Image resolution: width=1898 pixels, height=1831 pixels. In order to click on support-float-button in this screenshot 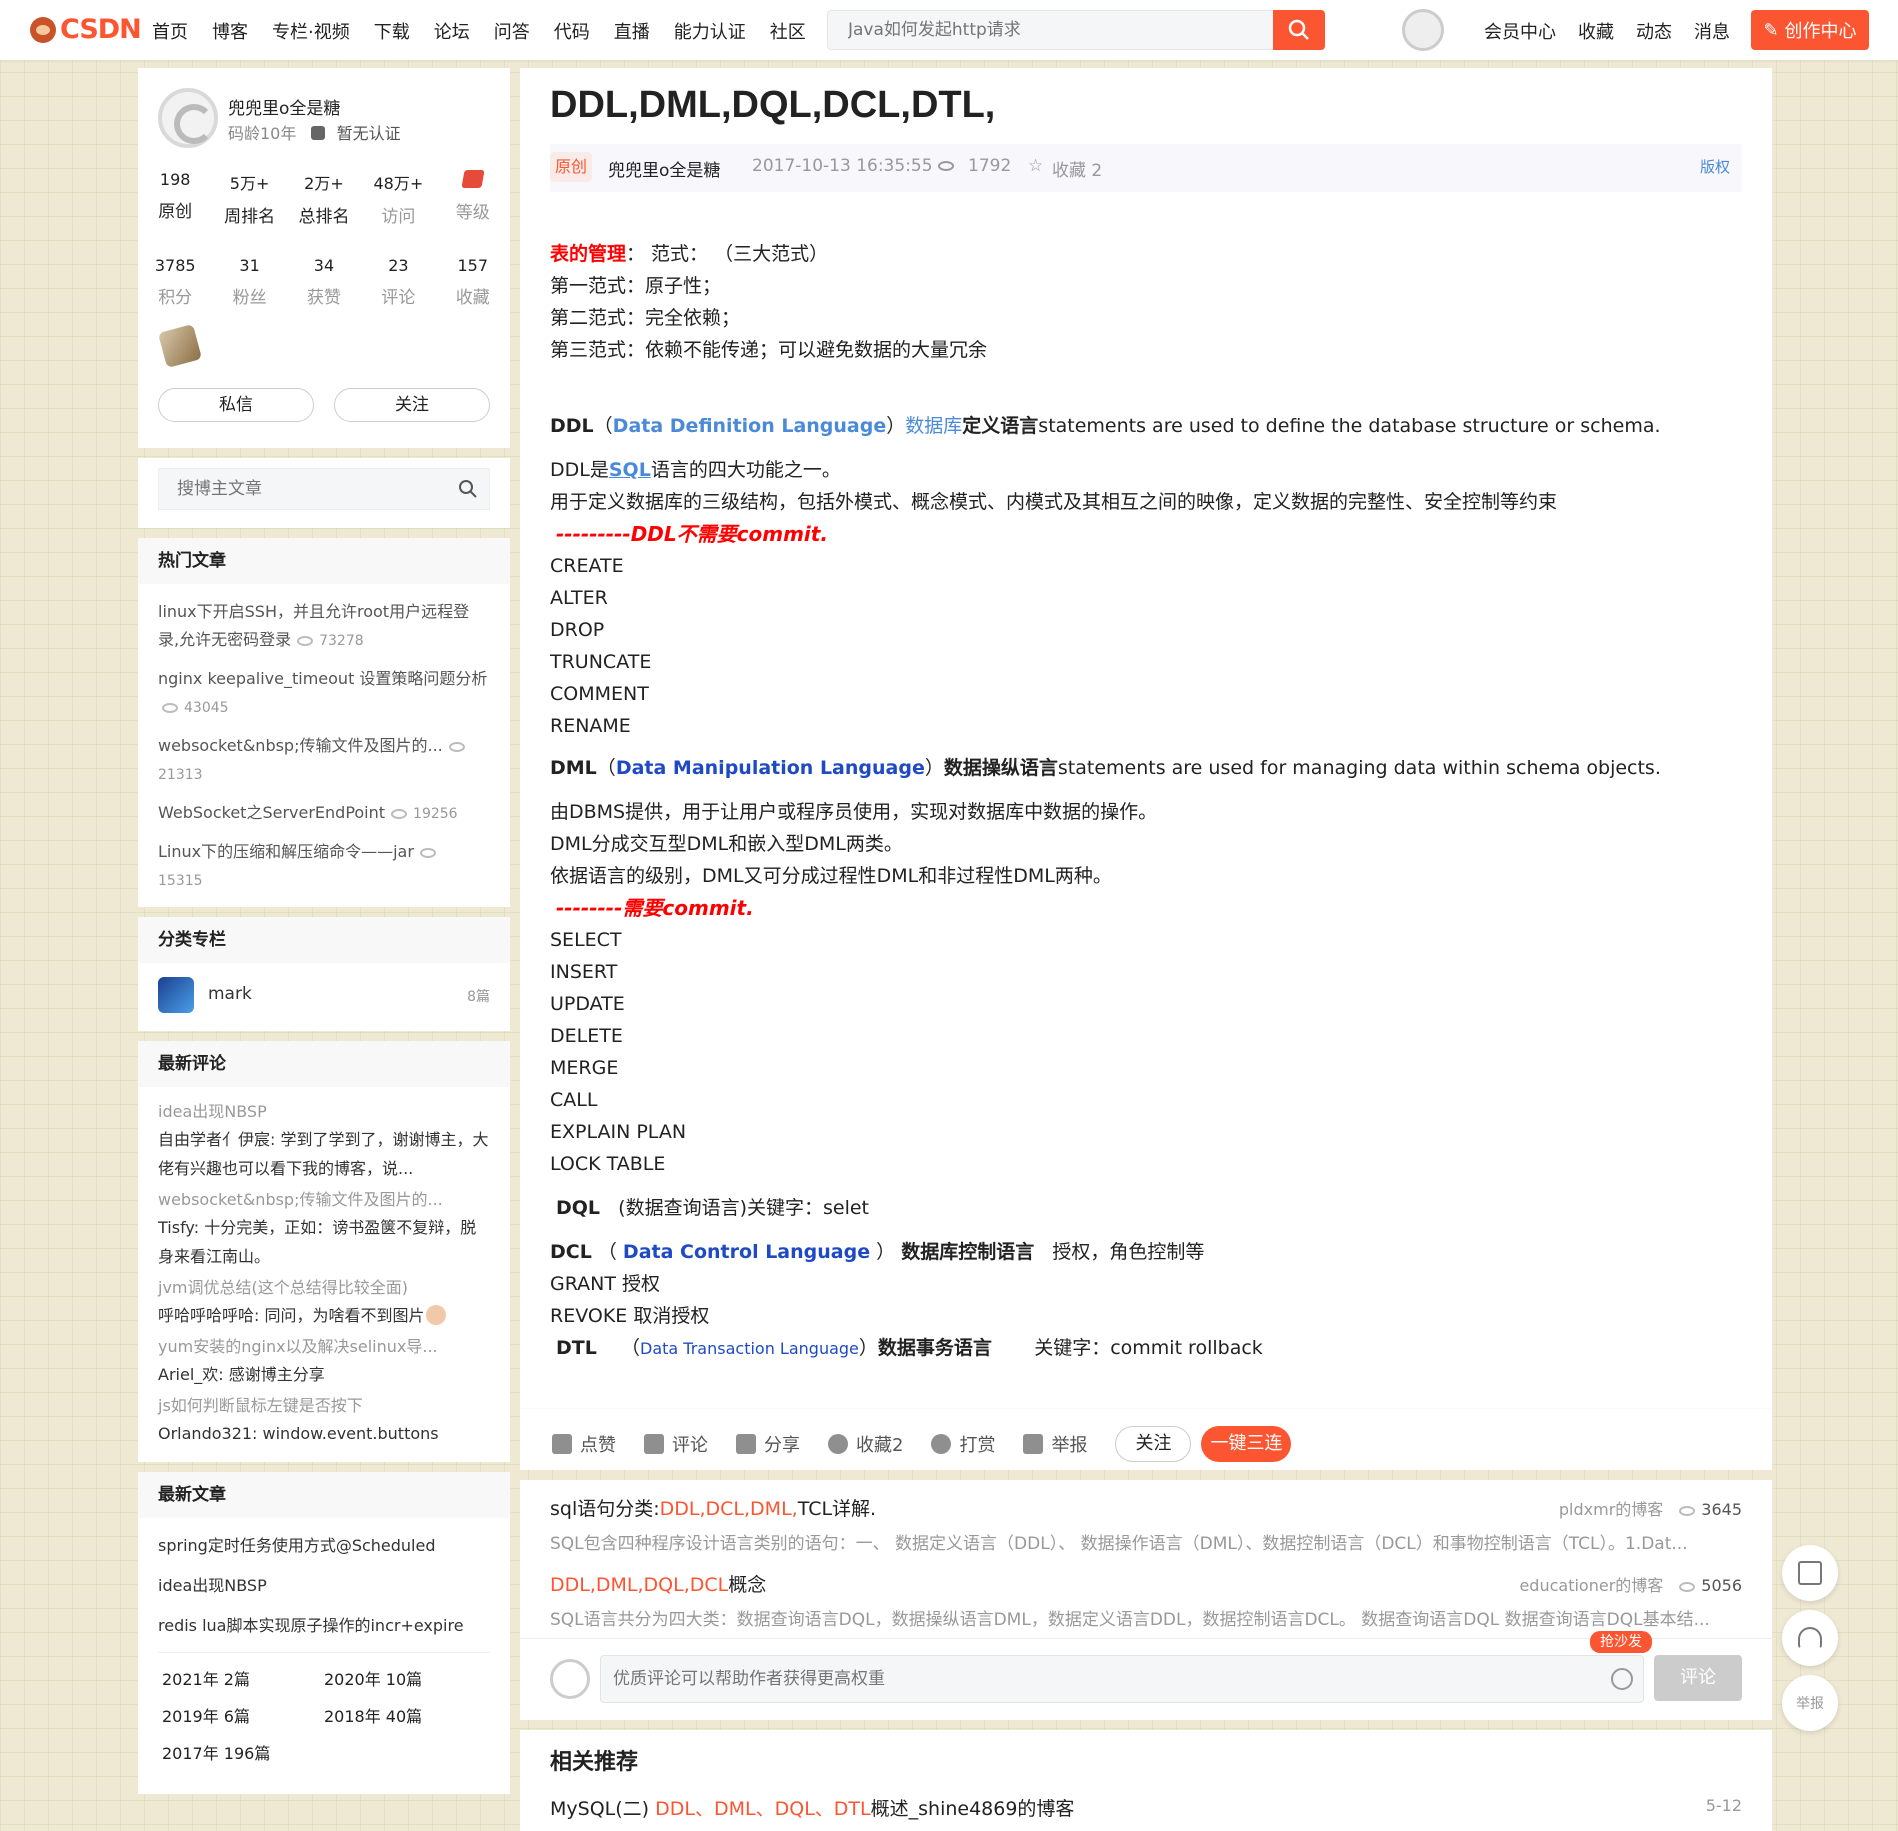, I will do `click(1810, 1638)`.